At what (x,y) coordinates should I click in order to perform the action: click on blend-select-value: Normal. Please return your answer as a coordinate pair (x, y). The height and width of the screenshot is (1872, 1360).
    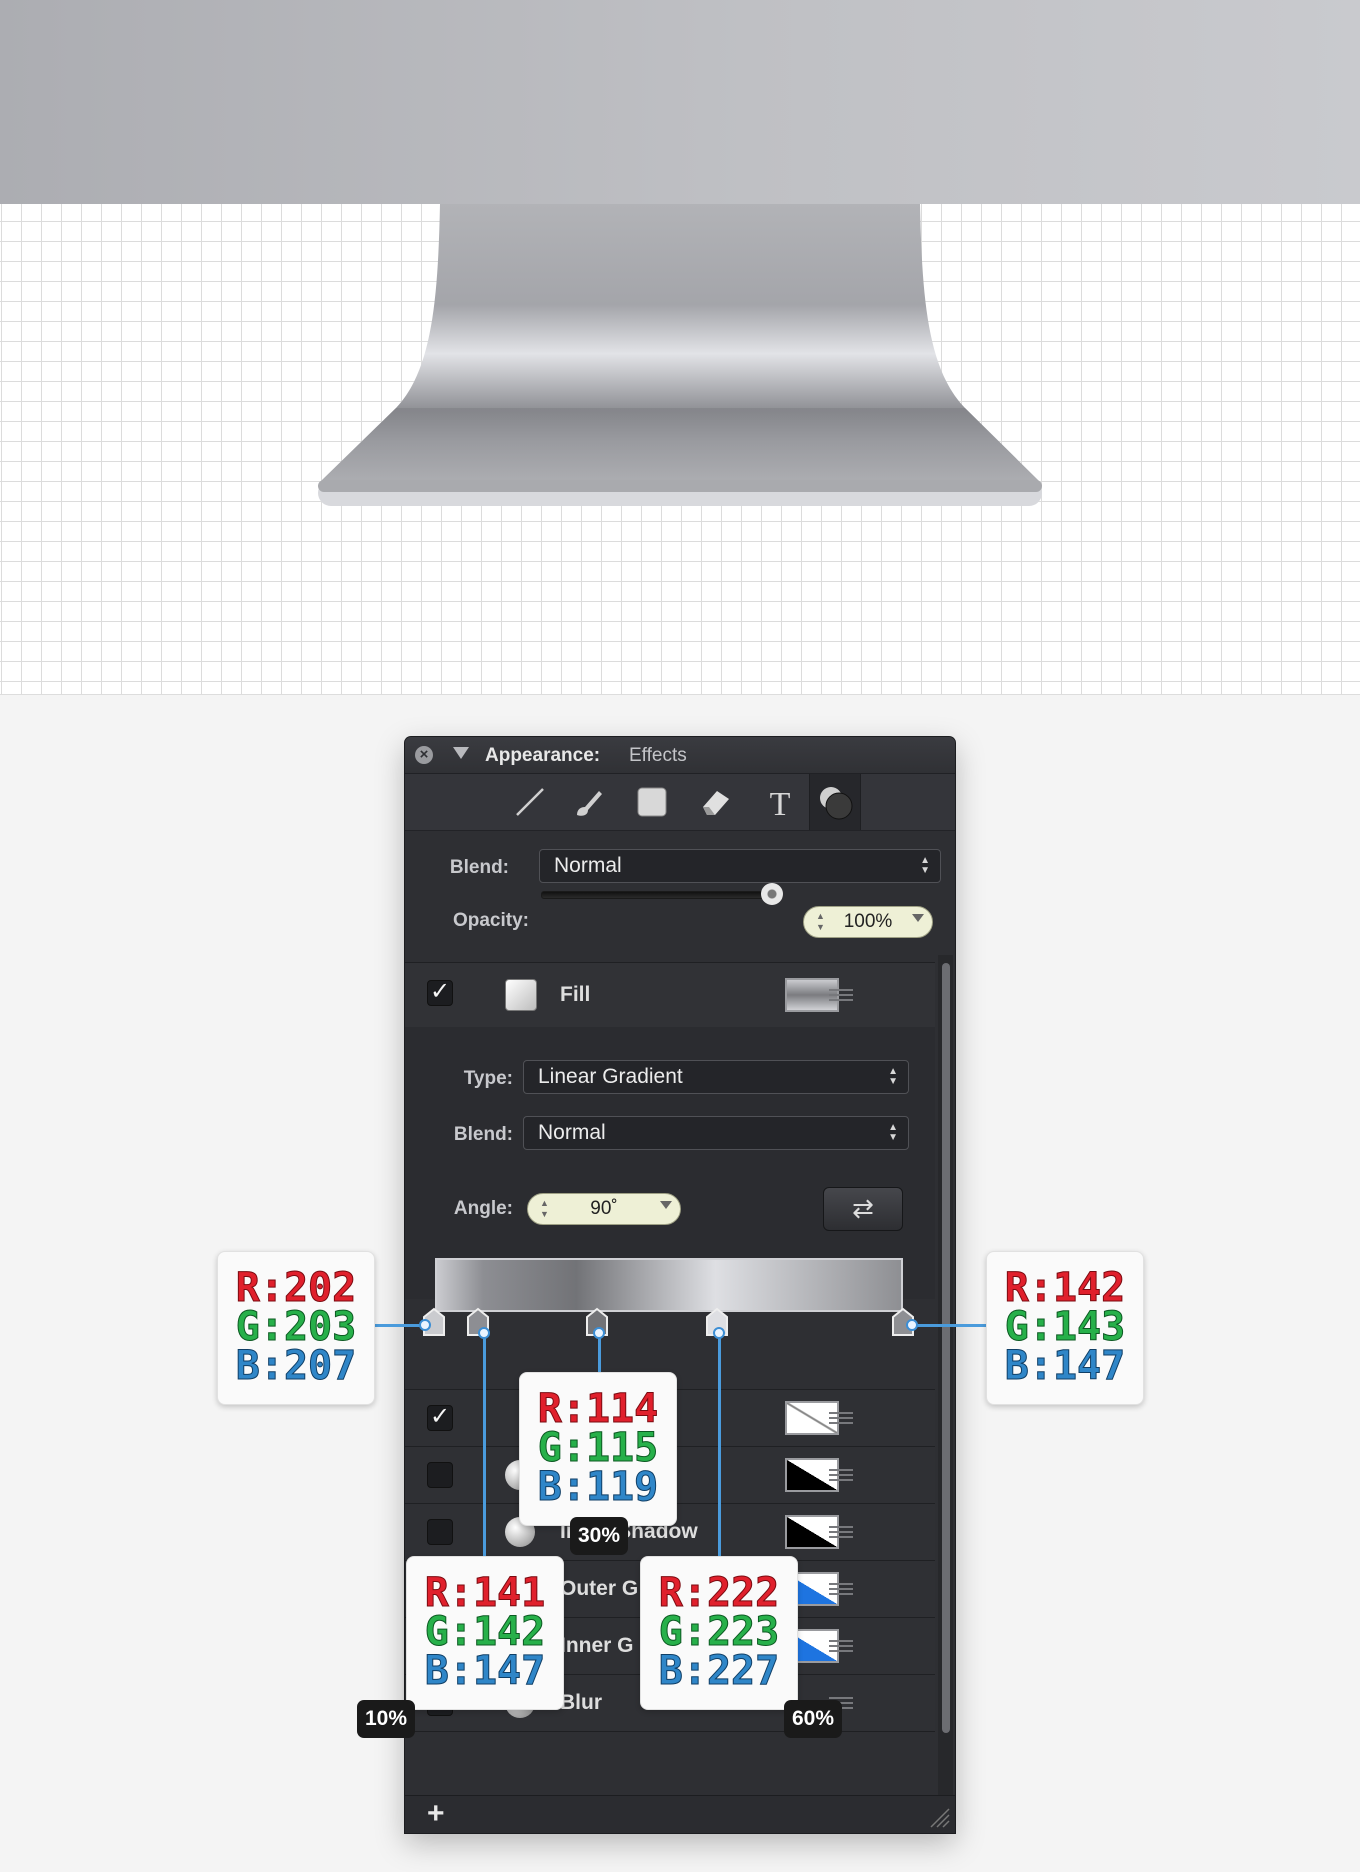
    Looking at the image, I should click on (588, 865).